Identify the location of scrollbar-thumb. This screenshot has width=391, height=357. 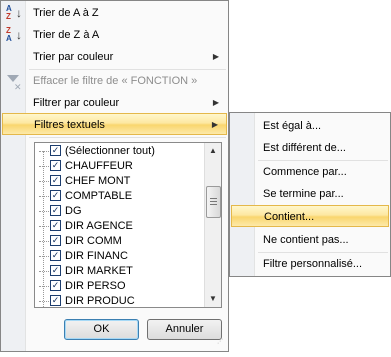
(213, 202).